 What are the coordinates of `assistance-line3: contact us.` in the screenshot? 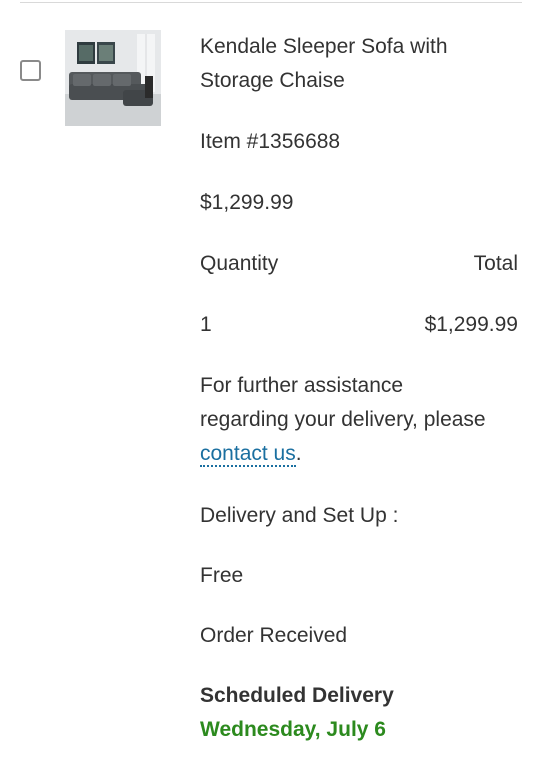 It's located at (360, 454).